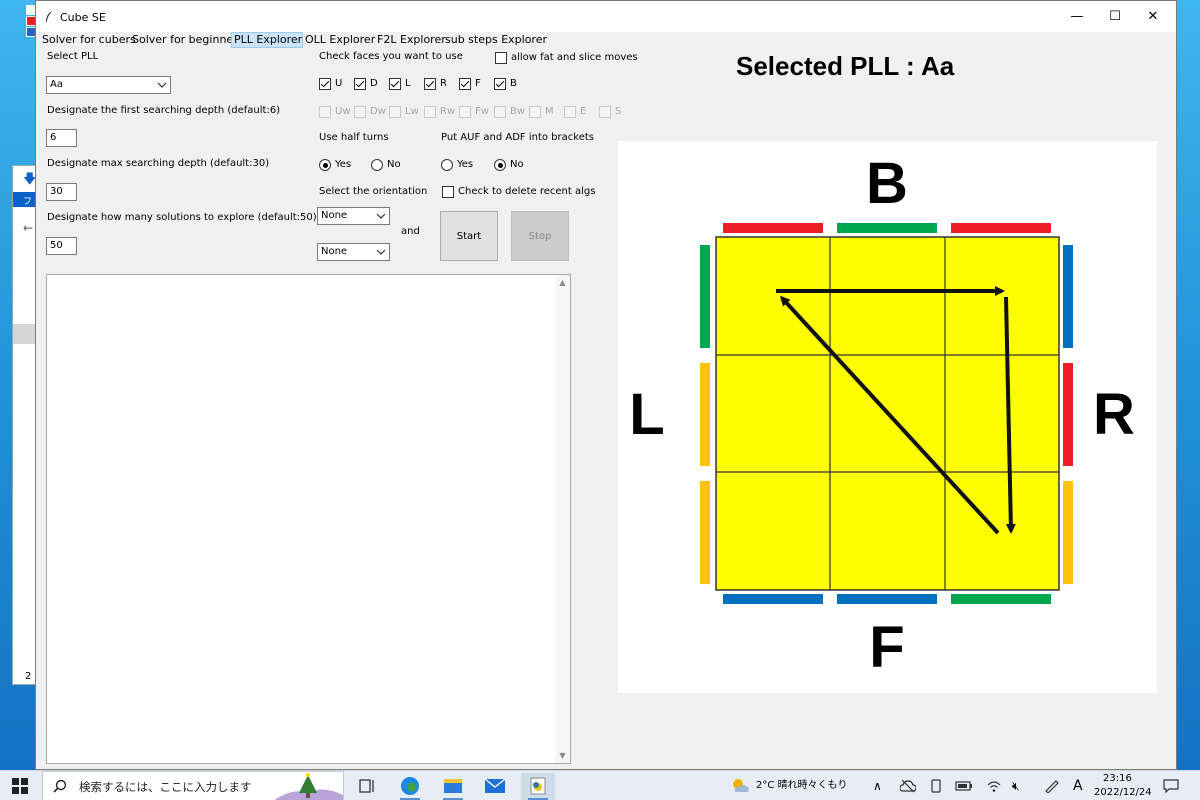  I want to click on face-fw-checkbox, so click(465, 112).